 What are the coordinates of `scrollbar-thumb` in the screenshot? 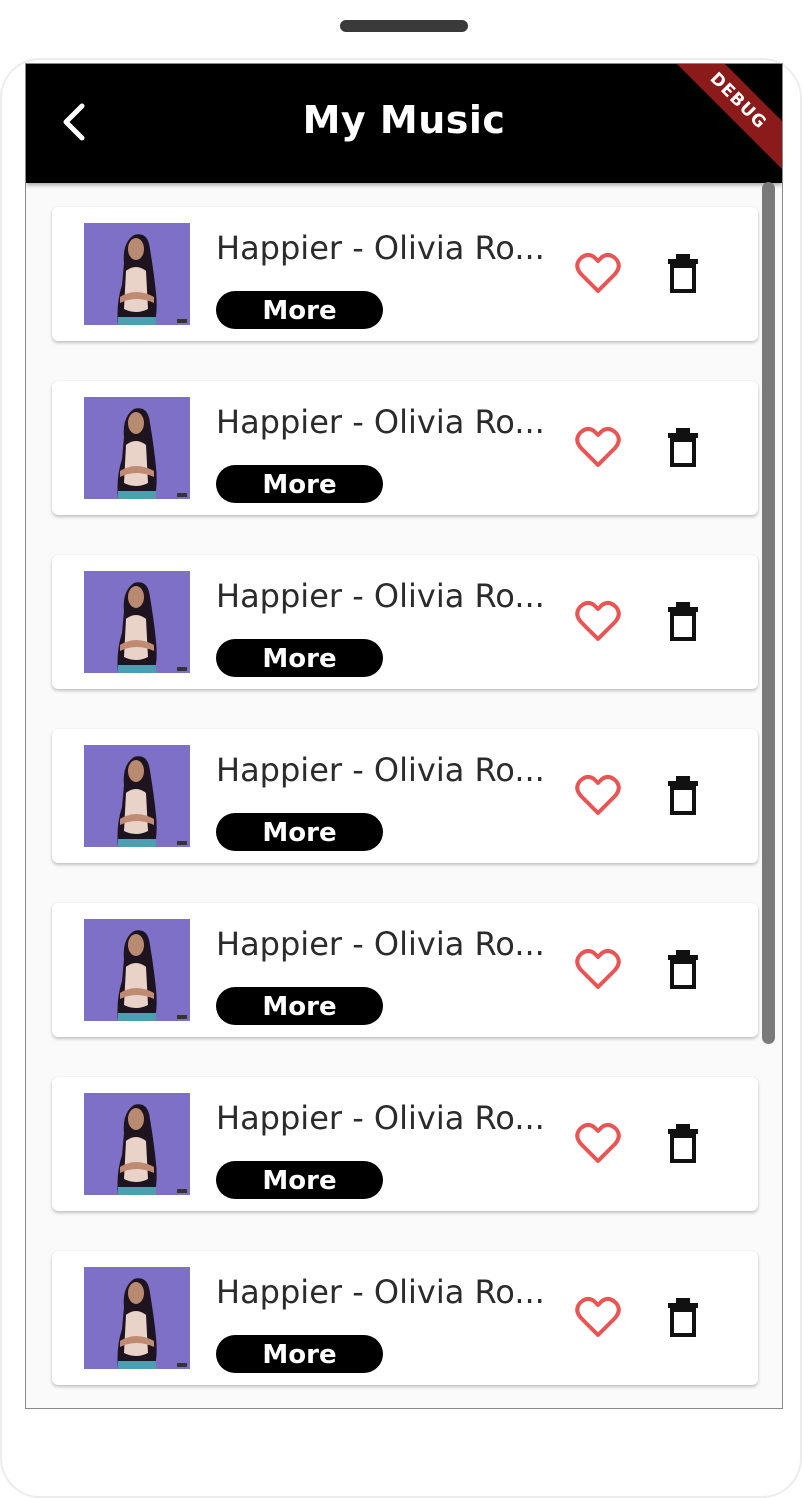 It's located at (768, 613).